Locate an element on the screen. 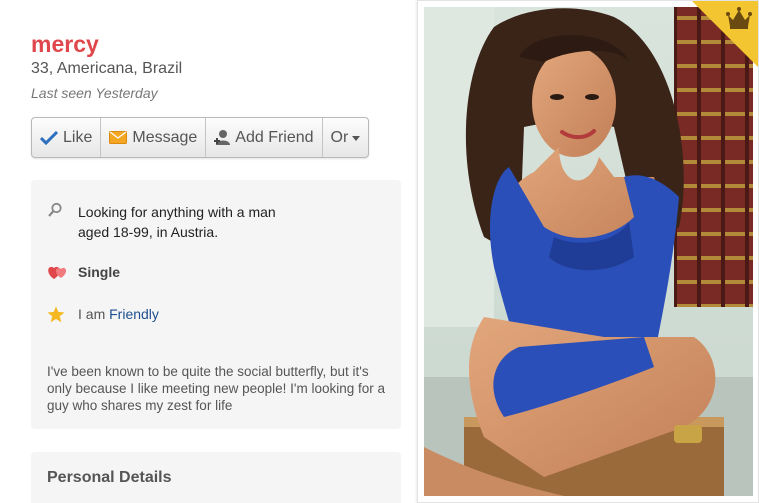  caret-down-icon is located at coordinates (356, 138).